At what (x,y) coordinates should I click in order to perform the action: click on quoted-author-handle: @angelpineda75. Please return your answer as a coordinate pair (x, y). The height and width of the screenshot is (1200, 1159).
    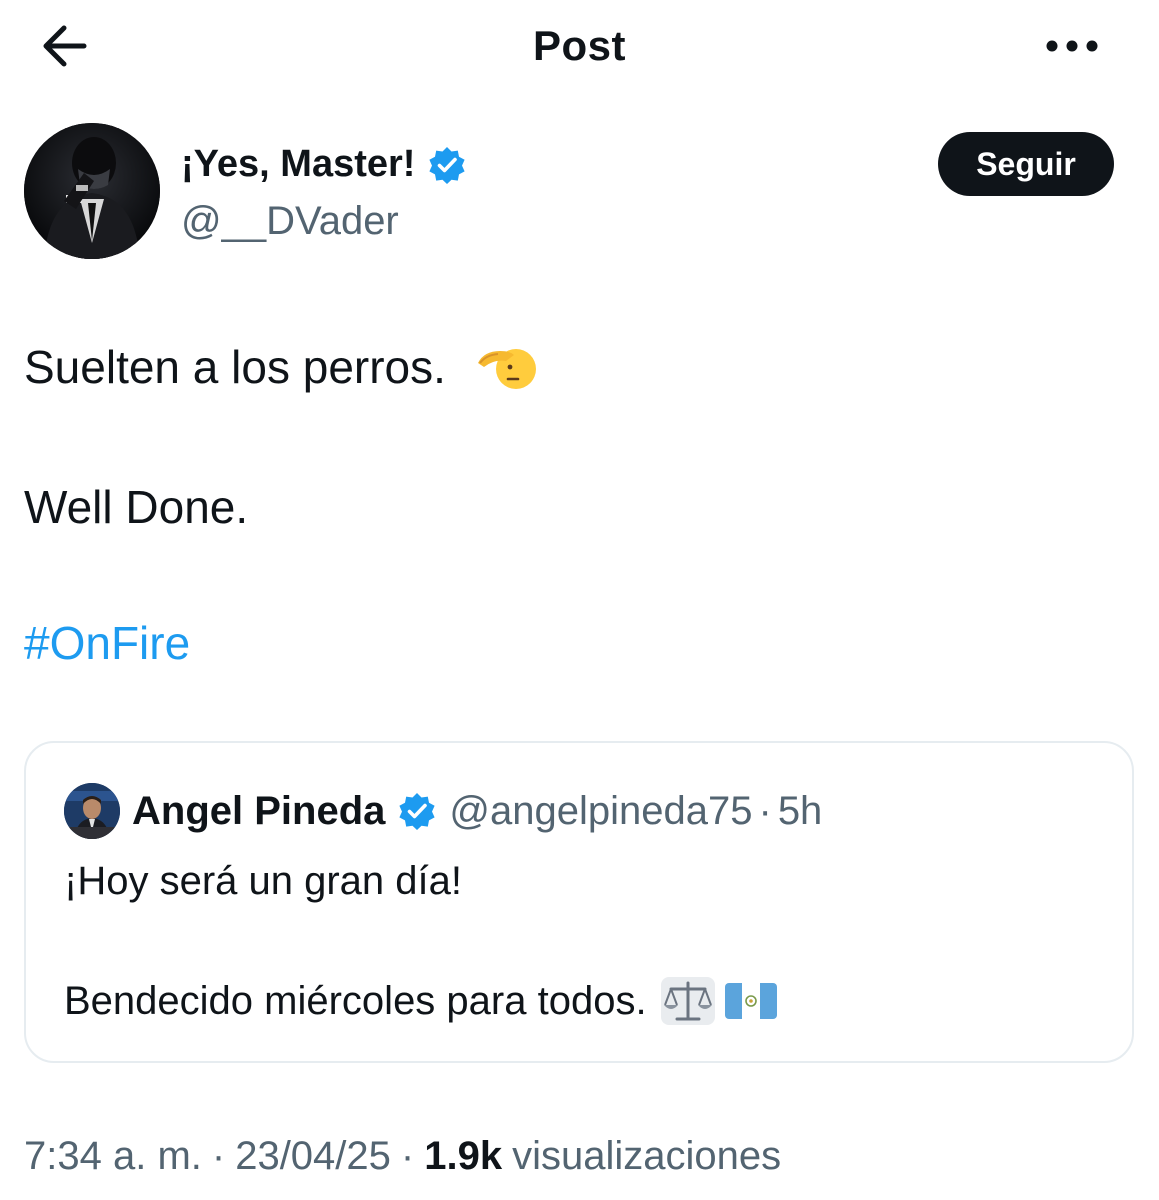
    Looking at the image, I should click on (600, 811).